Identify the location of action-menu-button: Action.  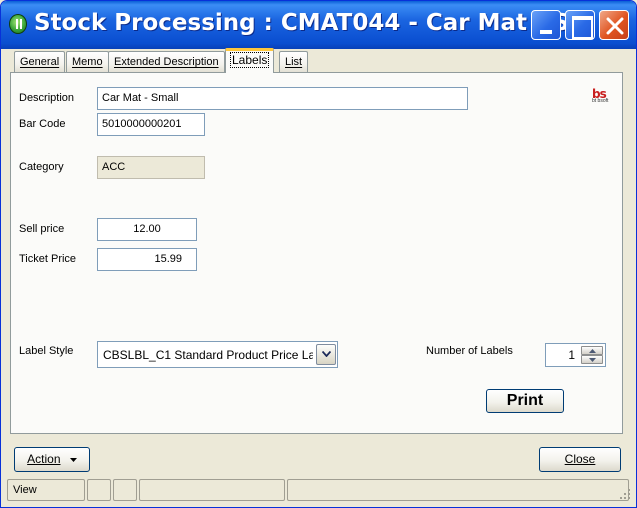
(52, 459).